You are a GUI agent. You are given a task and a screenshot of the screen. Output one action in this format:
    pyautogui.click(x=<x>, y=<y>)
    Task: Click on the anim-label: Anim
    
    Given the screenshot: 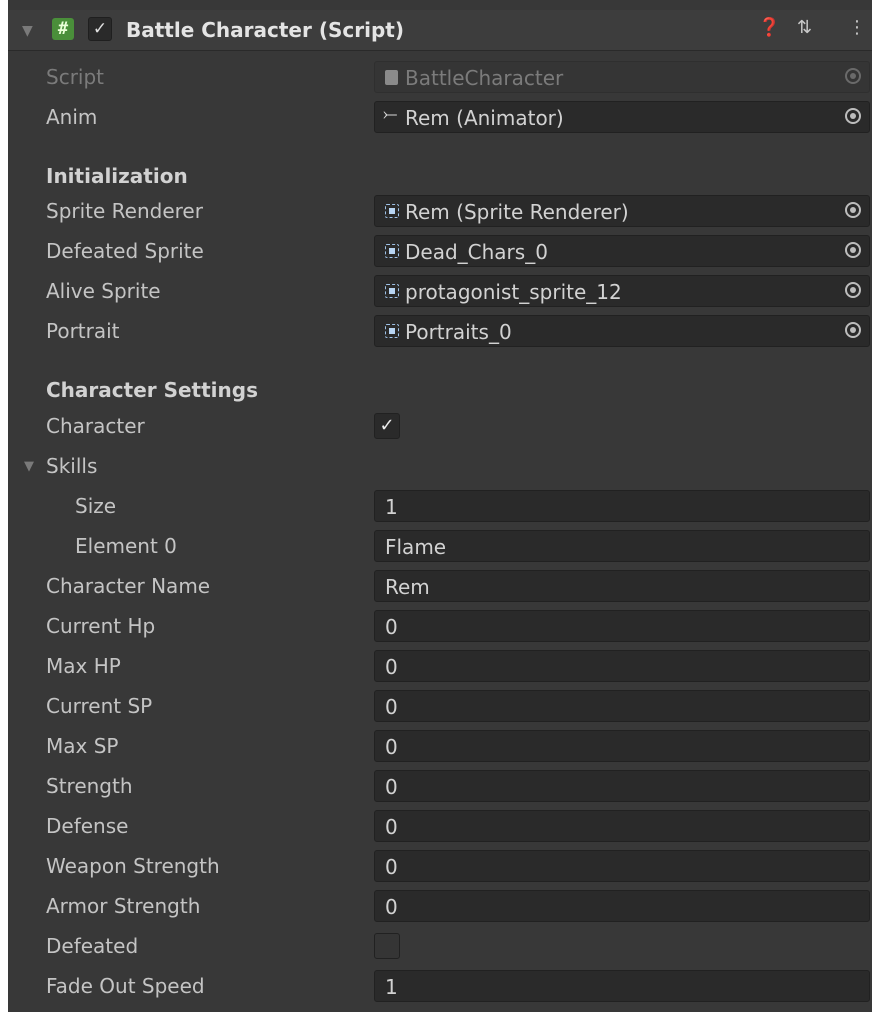 What is the action you would take?
    pyautogui.click(x=72, y=117)
    